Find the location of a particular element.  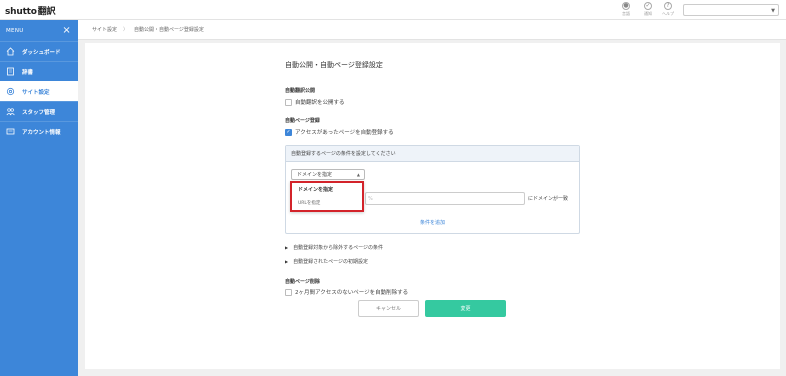

page-title: 自動公開・自動ページ登録設定 is located at coordinates (334, 65).